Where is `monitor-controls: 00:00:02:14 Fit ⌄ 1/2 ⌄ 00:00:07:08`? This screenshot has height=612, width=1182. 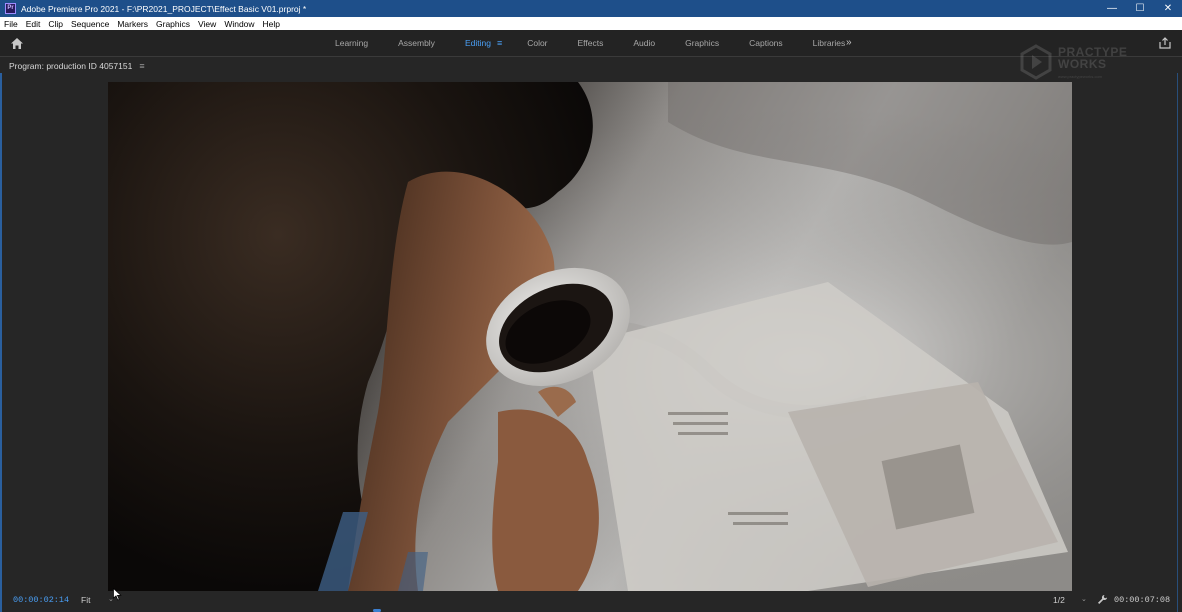
monitor-controls: 00:00:02:14 Fit ⌄ 1/2 ⌄ 00:00:07:08 is located at coordinates (591, 601).